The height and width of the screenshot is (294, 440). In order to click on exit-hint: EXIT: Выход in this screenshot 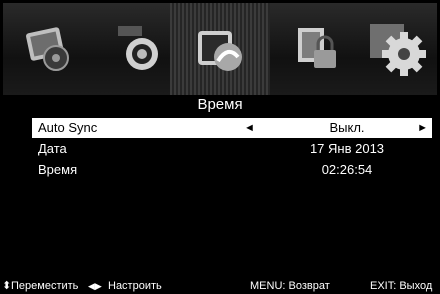, I will do `click(401, 286)`.